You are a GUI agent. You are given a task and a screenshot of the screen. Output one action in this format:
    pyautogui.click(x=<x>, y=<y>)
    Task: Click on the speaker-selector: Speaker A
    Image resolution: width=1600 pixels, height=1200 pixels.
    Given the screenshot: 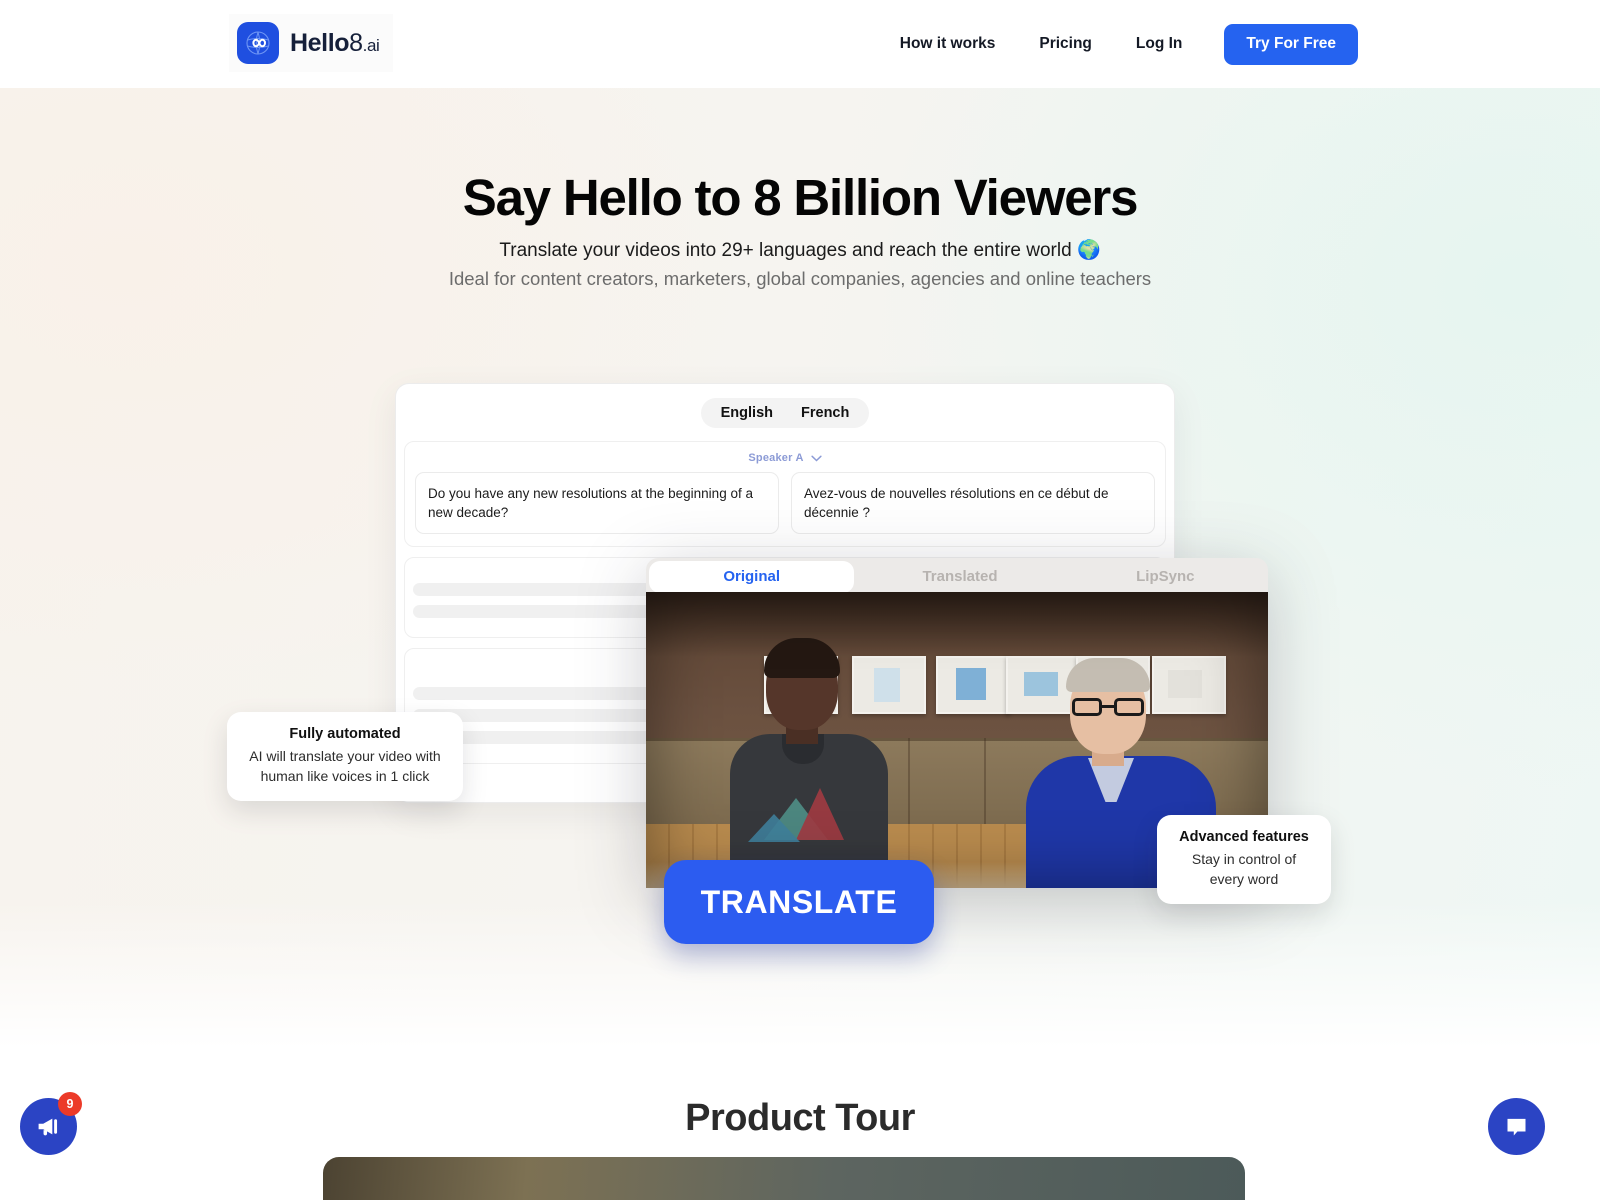 What is the action you would take?
    pyautogui.click(x=785, y=458)
    